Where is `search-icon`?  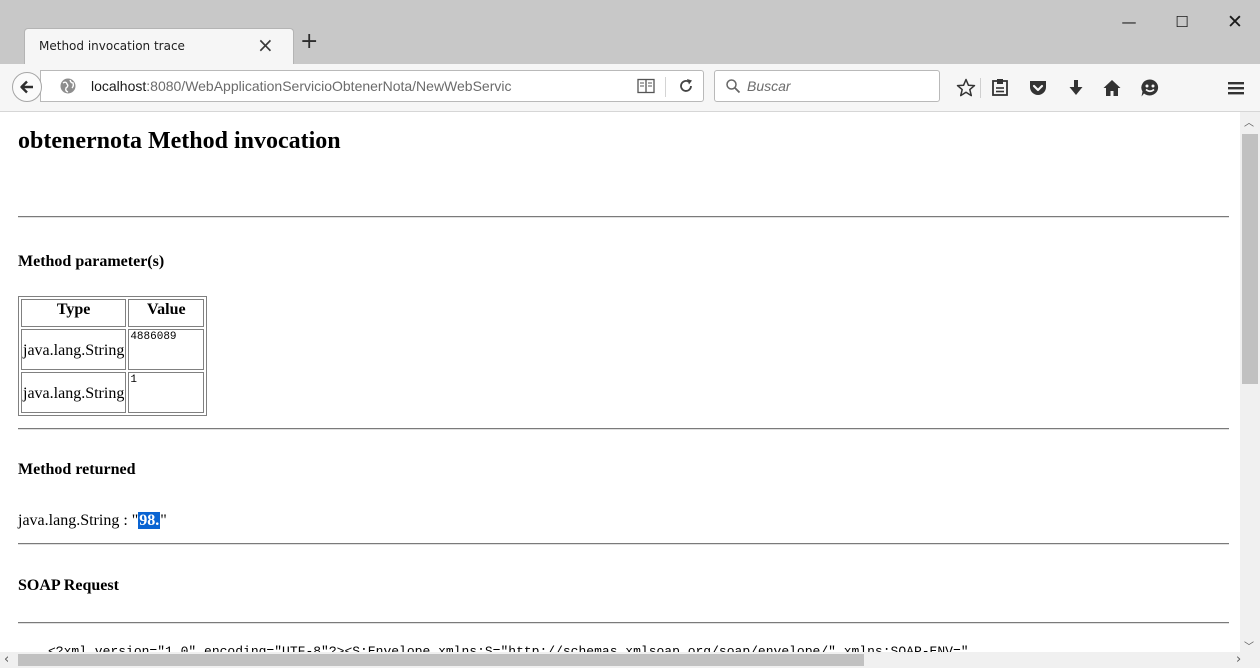 search-icon is located at coordinates (733, 86).